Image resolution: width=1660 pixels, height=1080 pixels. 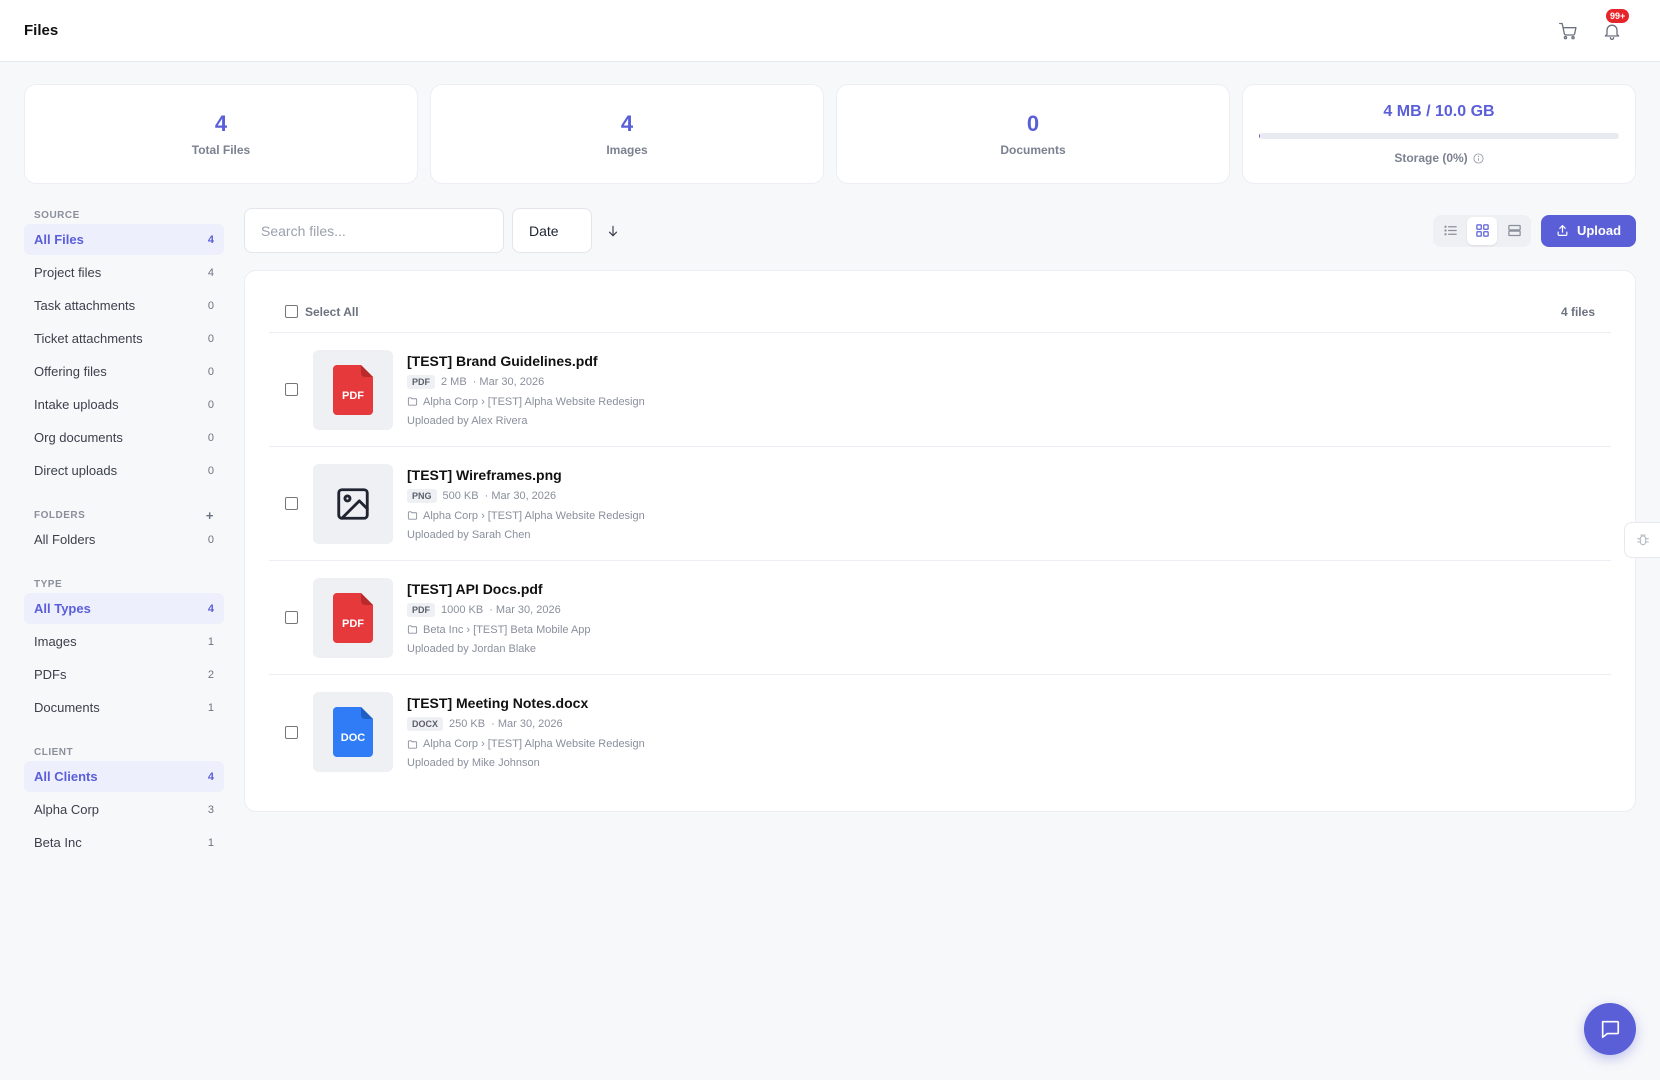 I want to click on add-folder-button: +, so click(x=210, y=515).